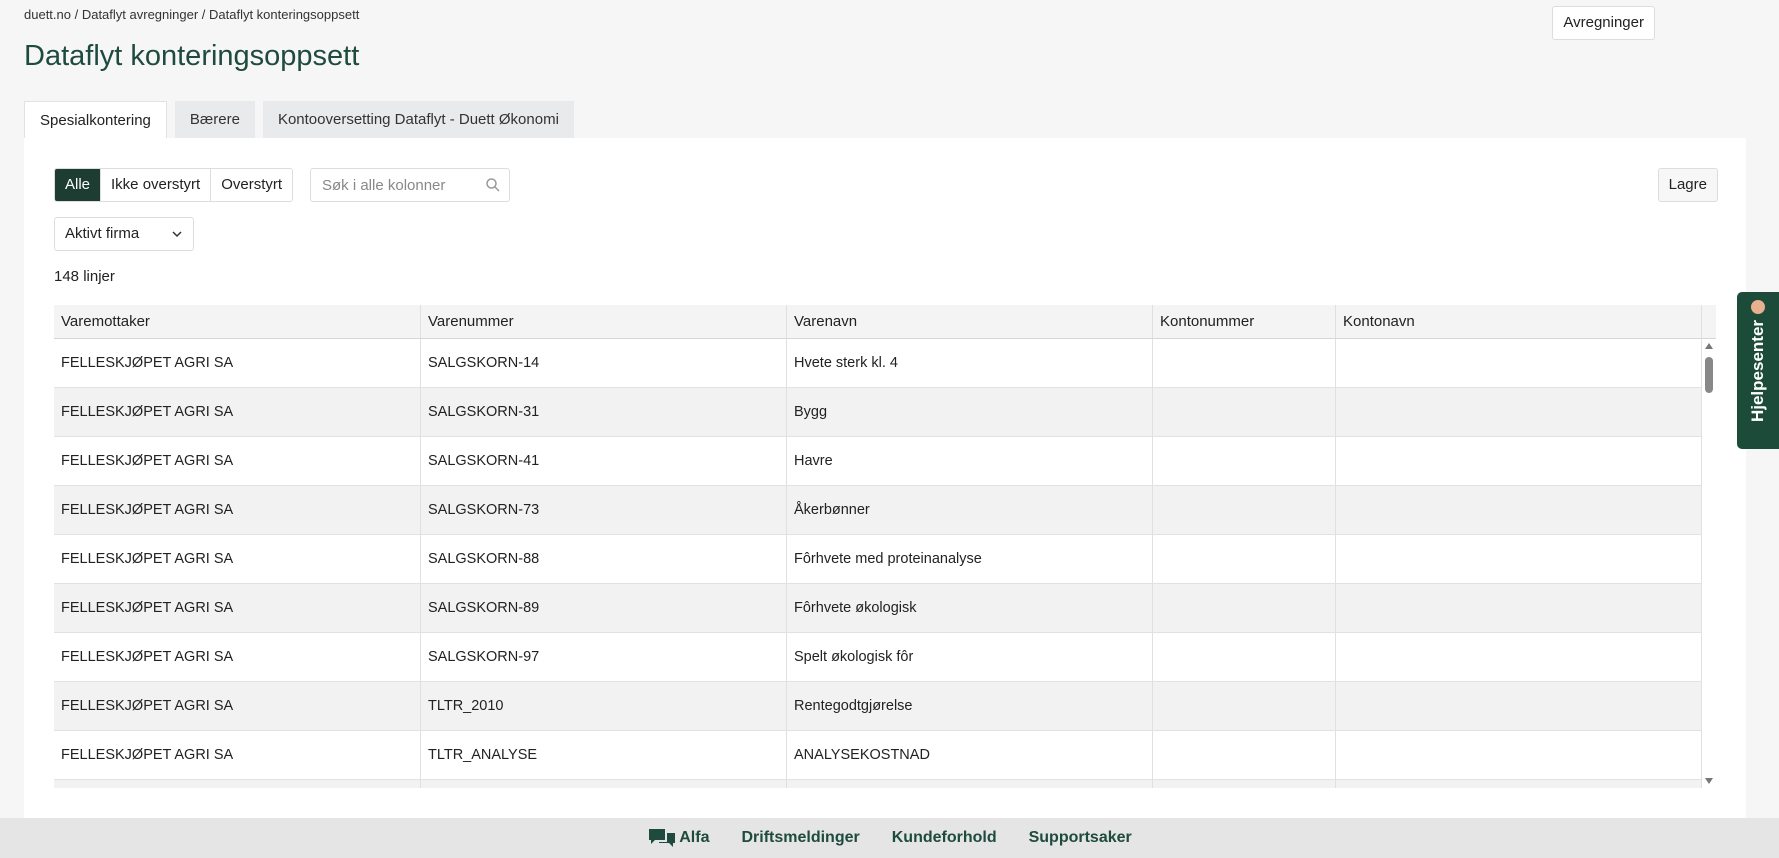  What do you see at coordinates (1709, 346) in the screenshot?
I see `scroll-up-icon` at bounding box center [1709, 346].